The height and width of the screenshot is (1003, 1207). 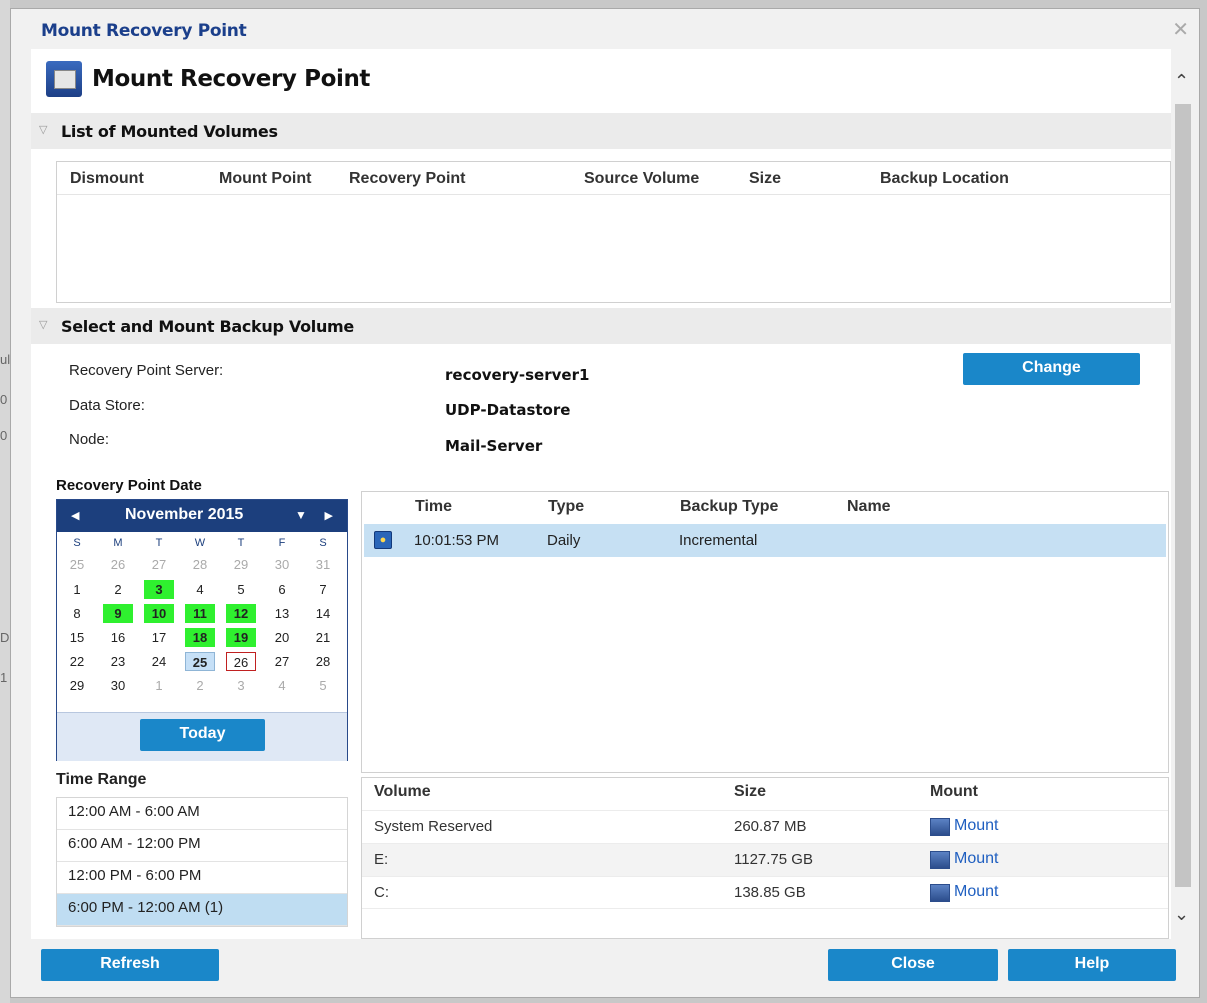 I want to click on volume-row: System Reserved 260.87 MB Mount, so click(x=765, y=826).